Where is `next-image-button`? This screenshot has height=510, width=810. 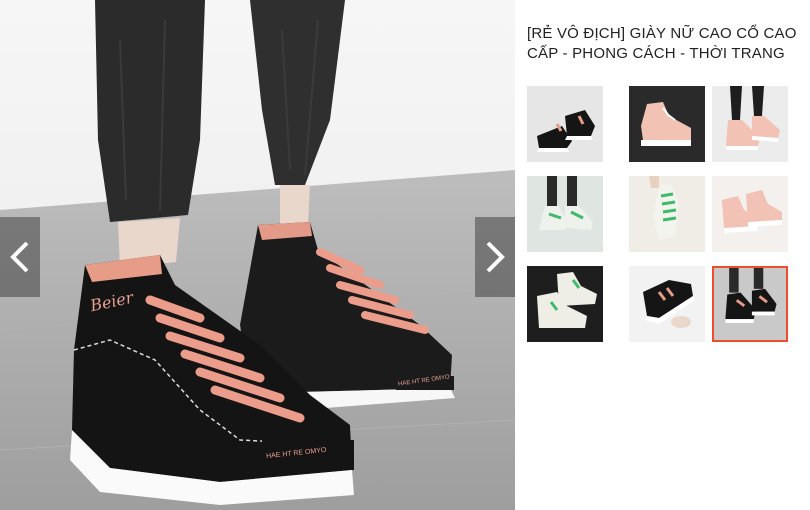
next-image-button is located at coordinates (495, 257).